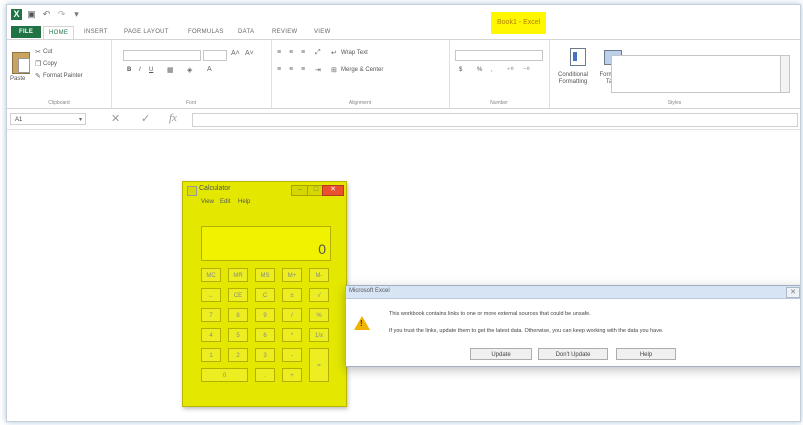  Describe the element at coordinates (322, 249) in the screenshot. I see `calculator-display-value: 0` at that location.